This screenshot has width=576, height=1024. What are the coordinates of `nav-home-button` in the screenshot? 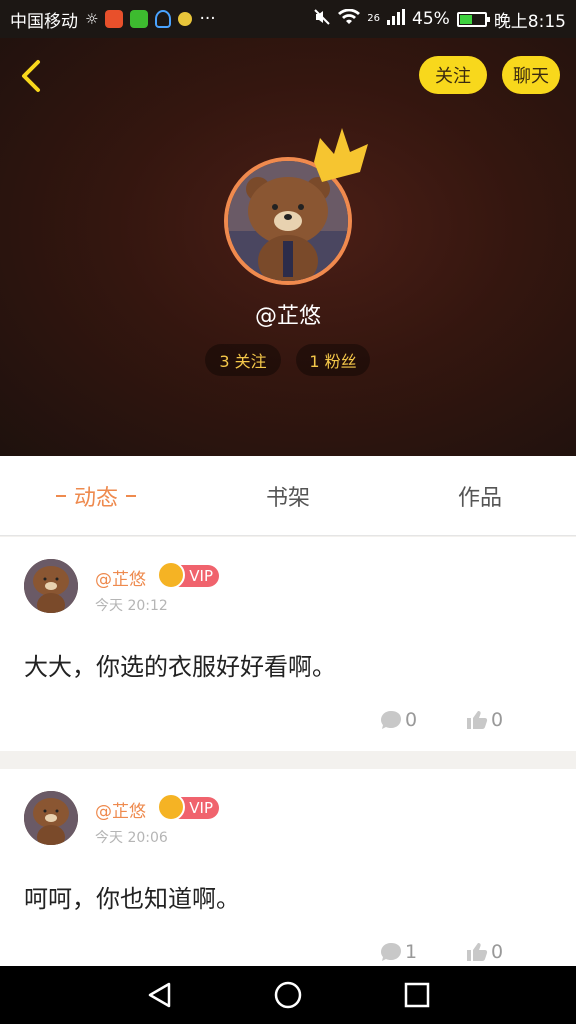 It's located at (288, 995).